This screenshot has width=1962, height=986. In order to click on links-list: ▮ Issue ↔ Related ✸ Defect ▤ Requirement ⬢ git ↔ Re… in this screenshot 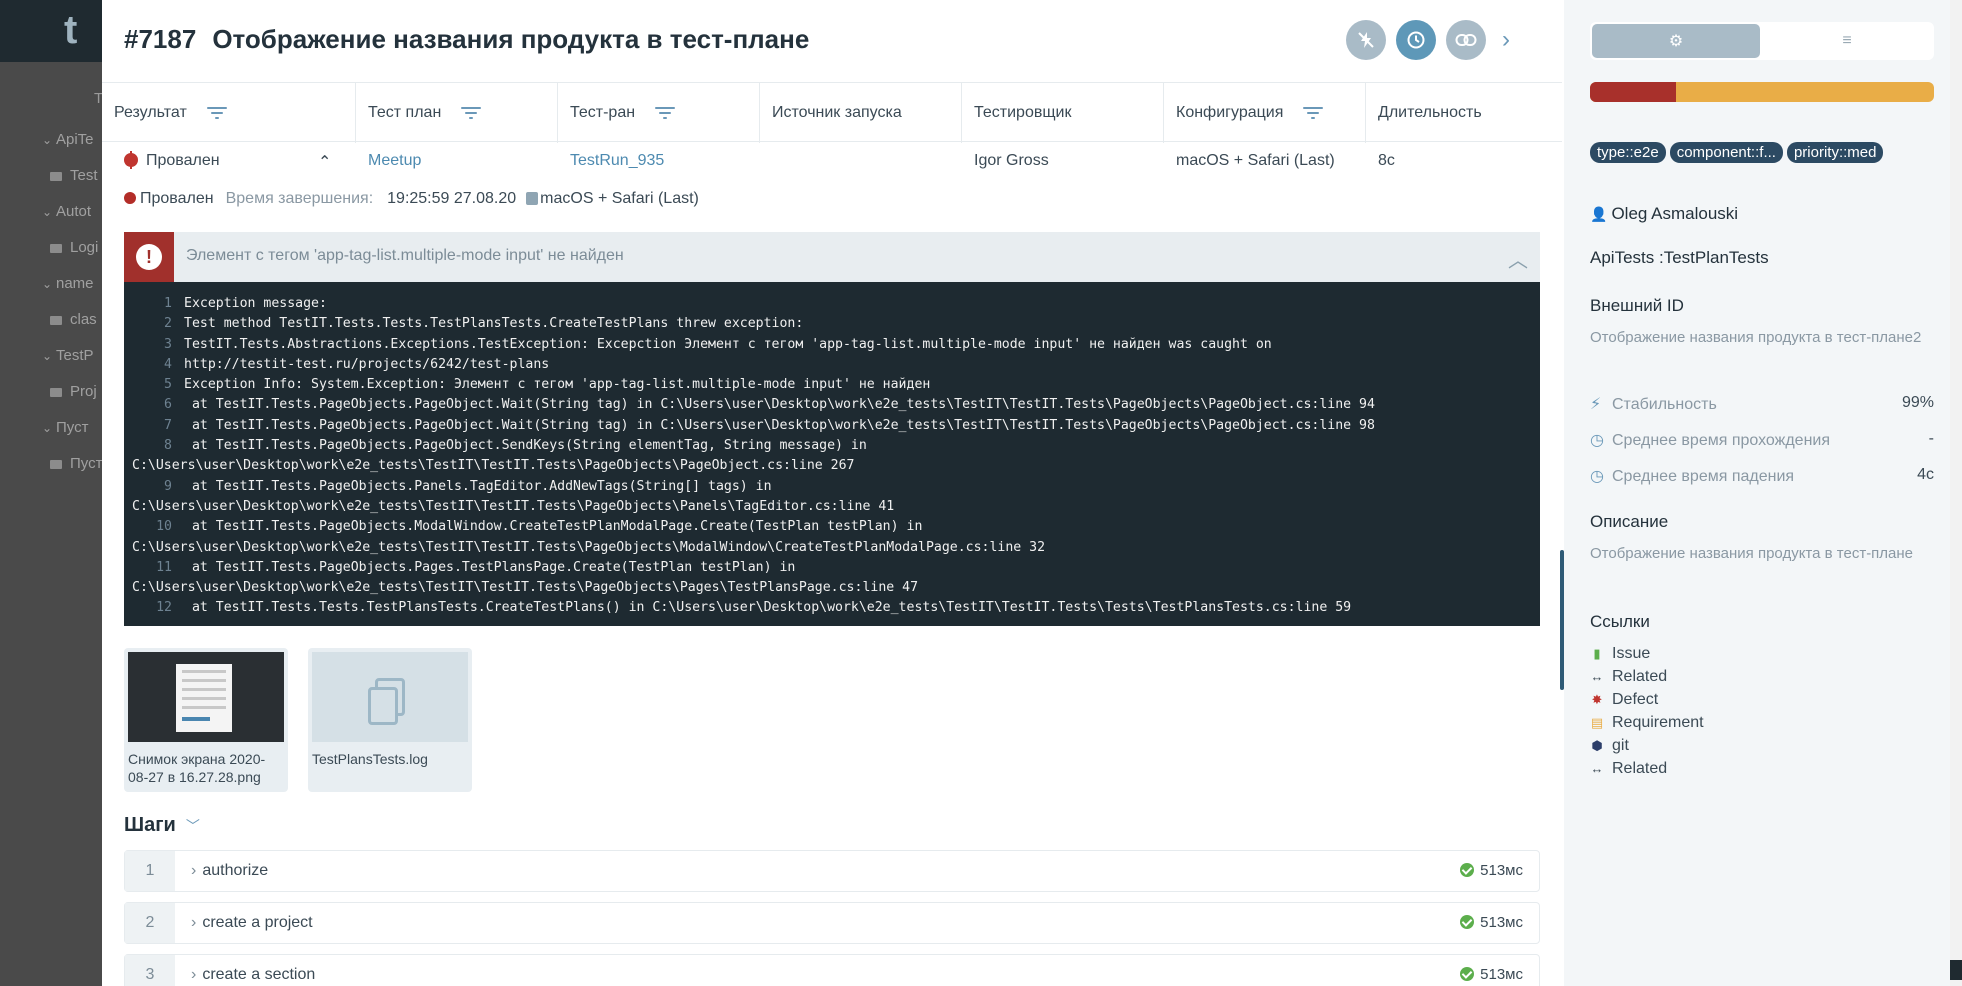, I will do `click(1647, 711)`.